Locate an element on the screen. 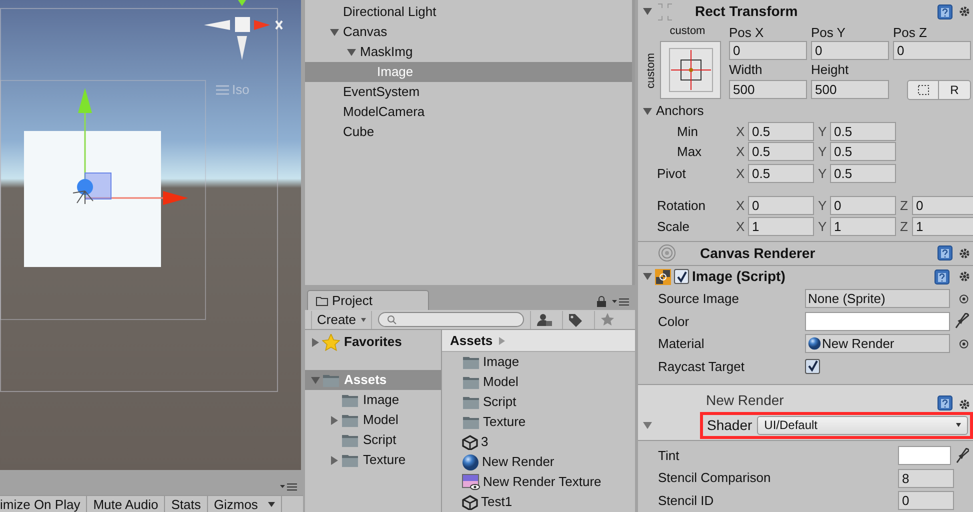  project-tab: Project is located at coordinates (368, 300).